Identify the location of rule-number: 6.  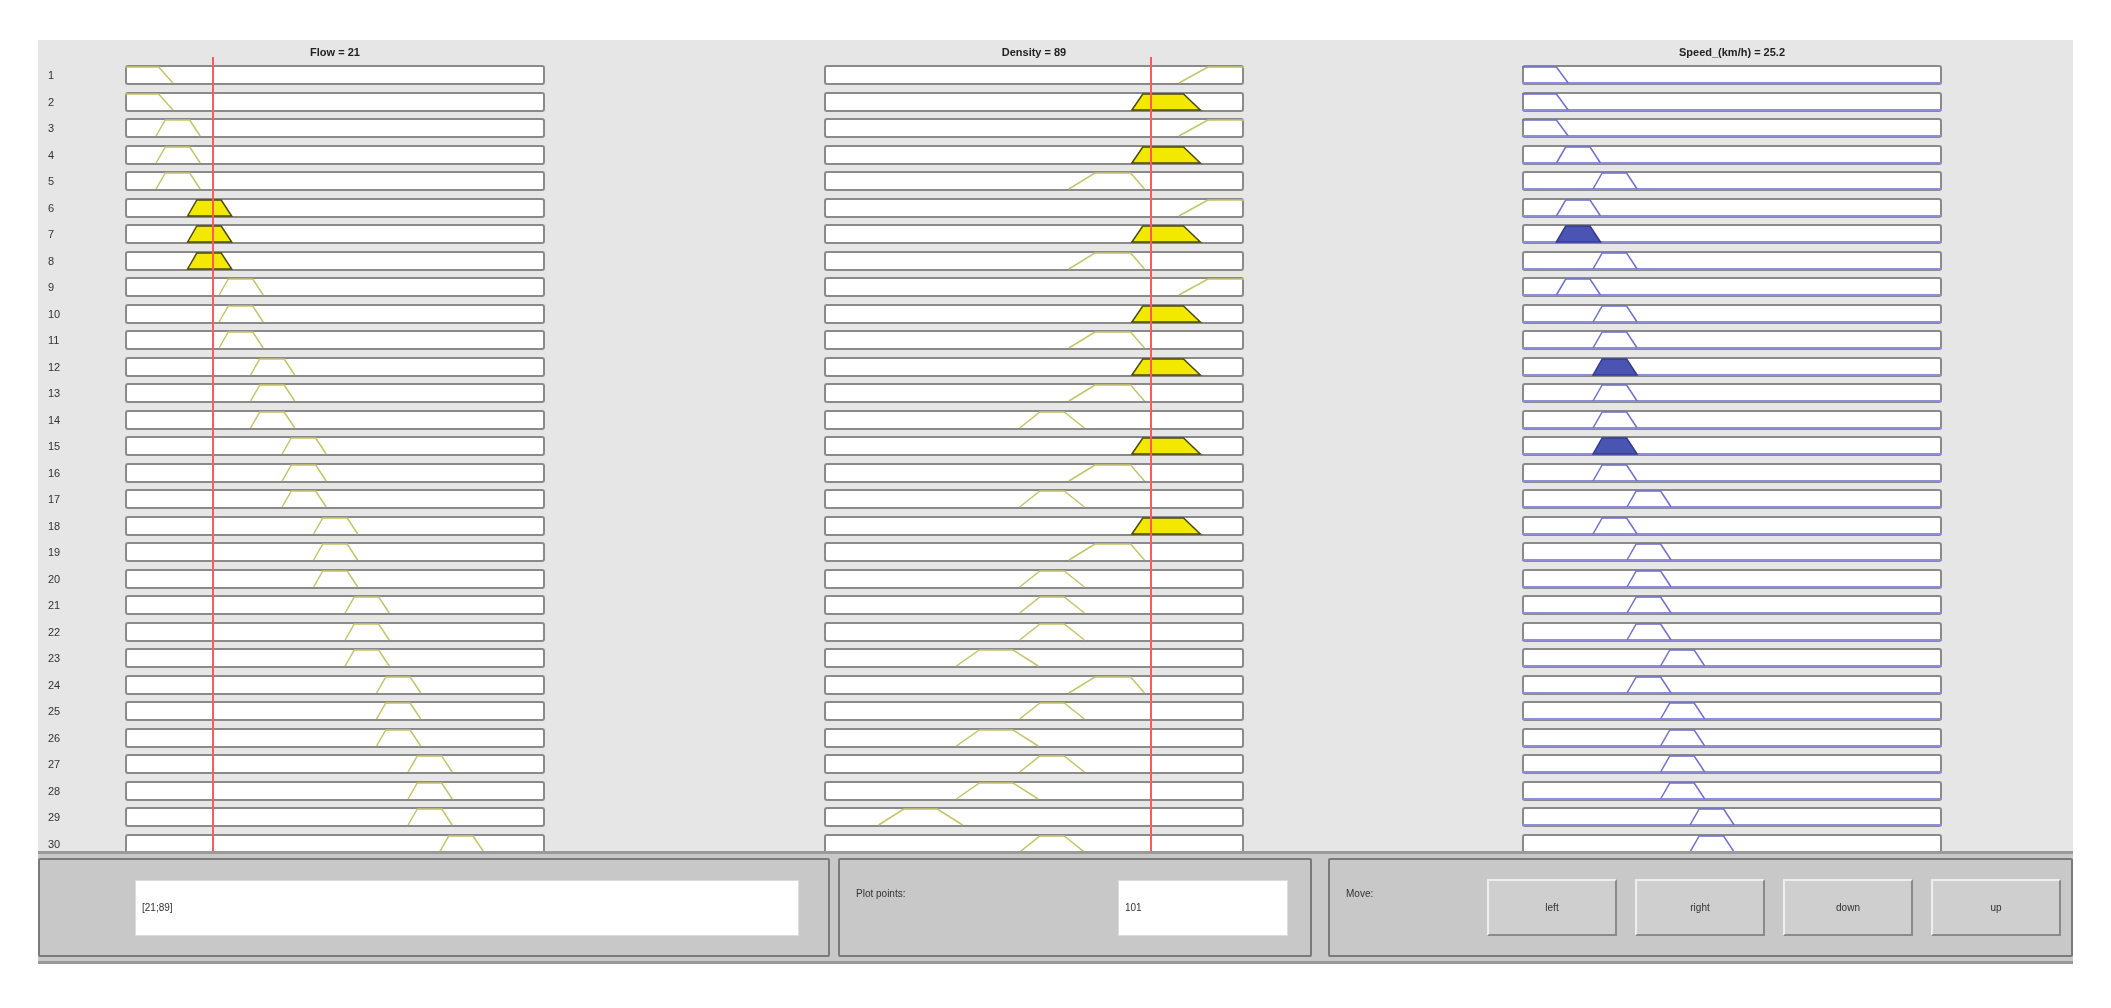
(51, 208).